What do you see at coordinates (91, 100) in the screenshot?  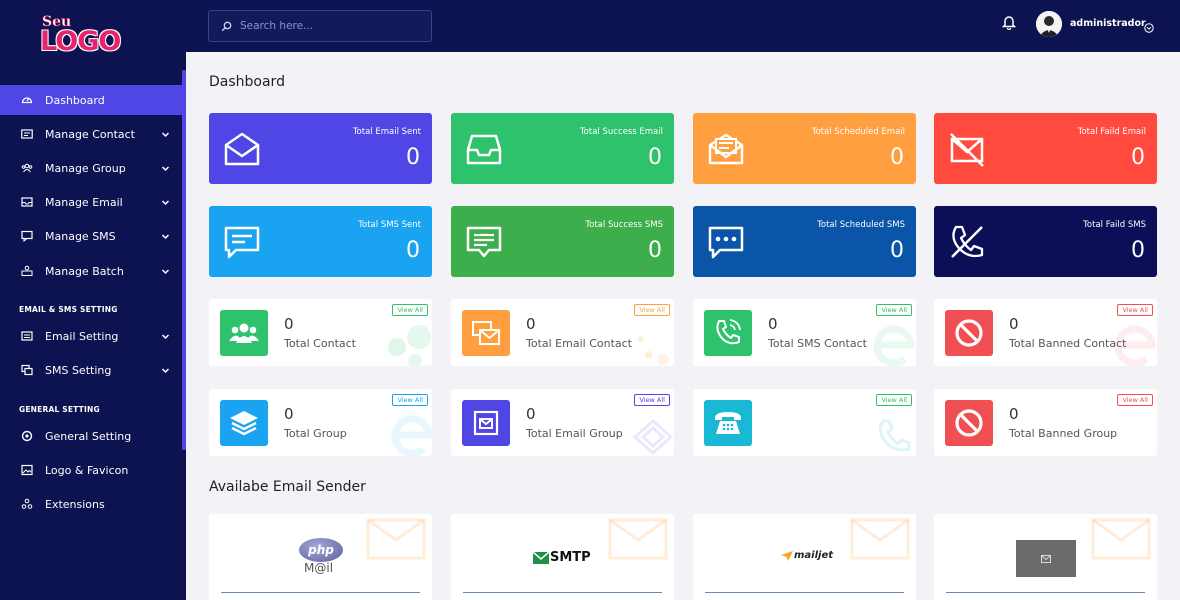 I see `sidebar-item-dashboard: Dashboard` at bounding box center [91, 100].